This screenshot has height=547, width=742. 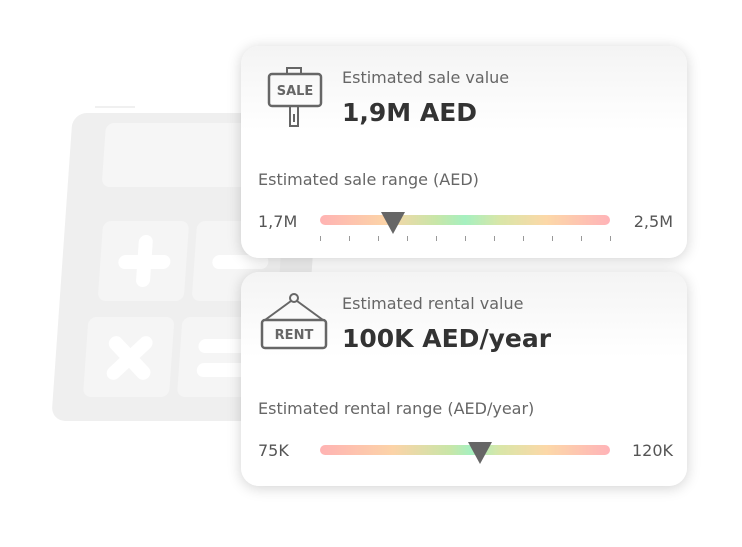 I want to click on sale-value: 1,9M AED, so click(x=410, y=112).